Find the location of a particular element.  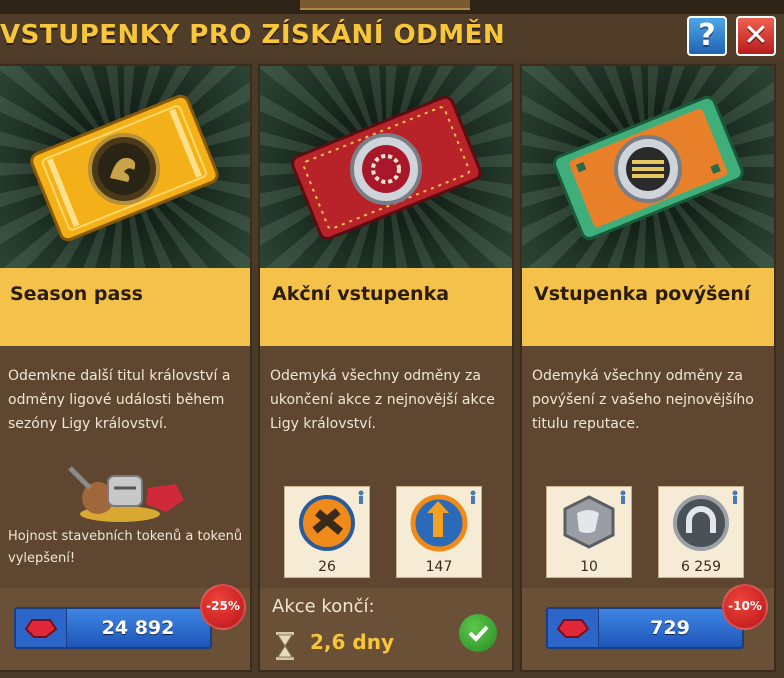

card-name: Season pass is located at coordinates (76, 294).